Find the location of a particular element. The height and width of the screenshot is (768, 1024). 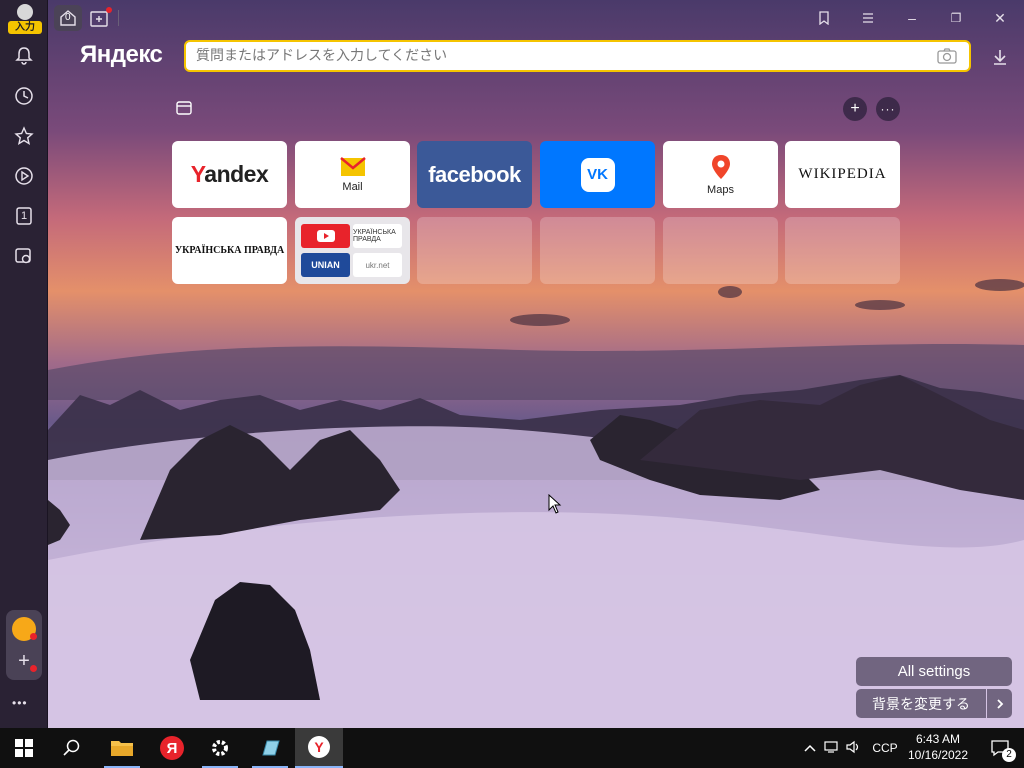

next-background-button is located at coordinates (999, 703).